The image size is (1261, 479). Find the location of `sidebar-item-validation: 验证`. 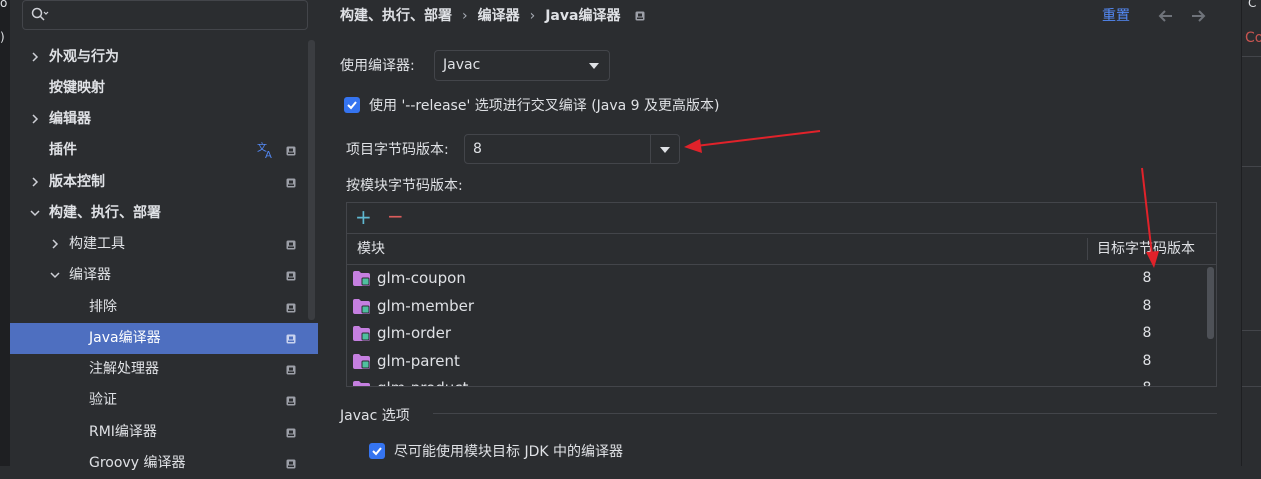

sidebar-item-validation: 验证 is located at coordinates (164, 400).